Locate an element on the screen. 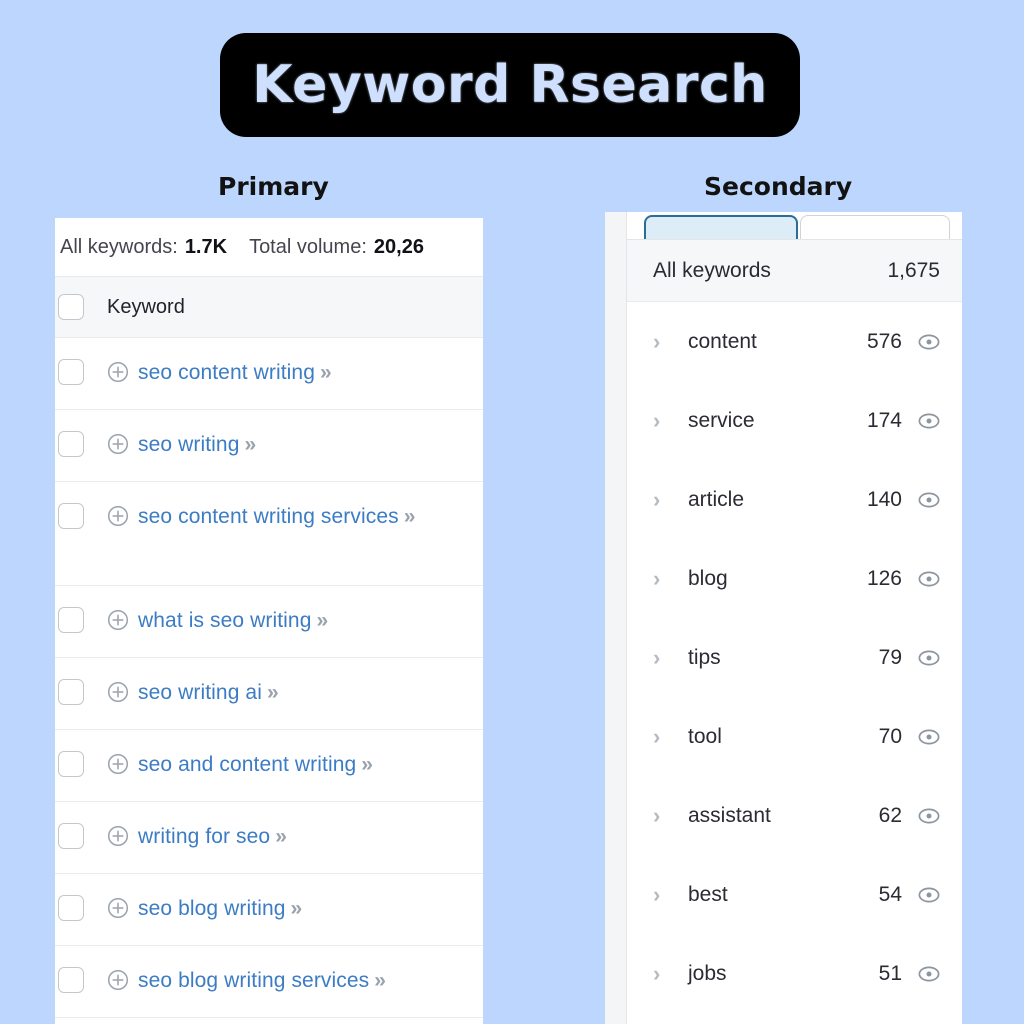 The width and height of the screenshot is (1024, 1024). keyword-group-row: › tool 70 is located at coordinates (794, 736).